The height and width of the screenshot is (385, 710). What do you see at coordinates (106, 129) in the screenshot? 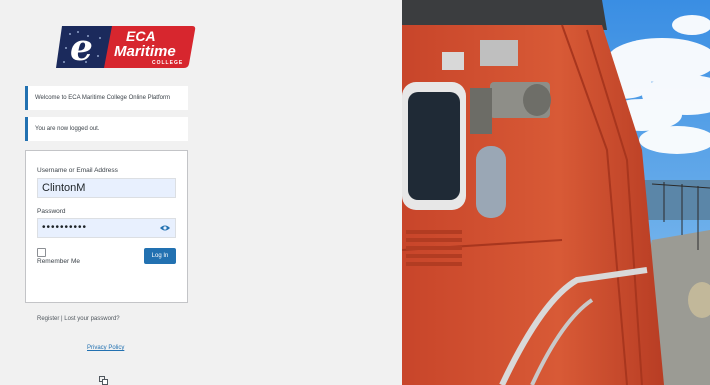
I see `logged-out-notice: You are now logged out.` at bounding box center [106, 129].